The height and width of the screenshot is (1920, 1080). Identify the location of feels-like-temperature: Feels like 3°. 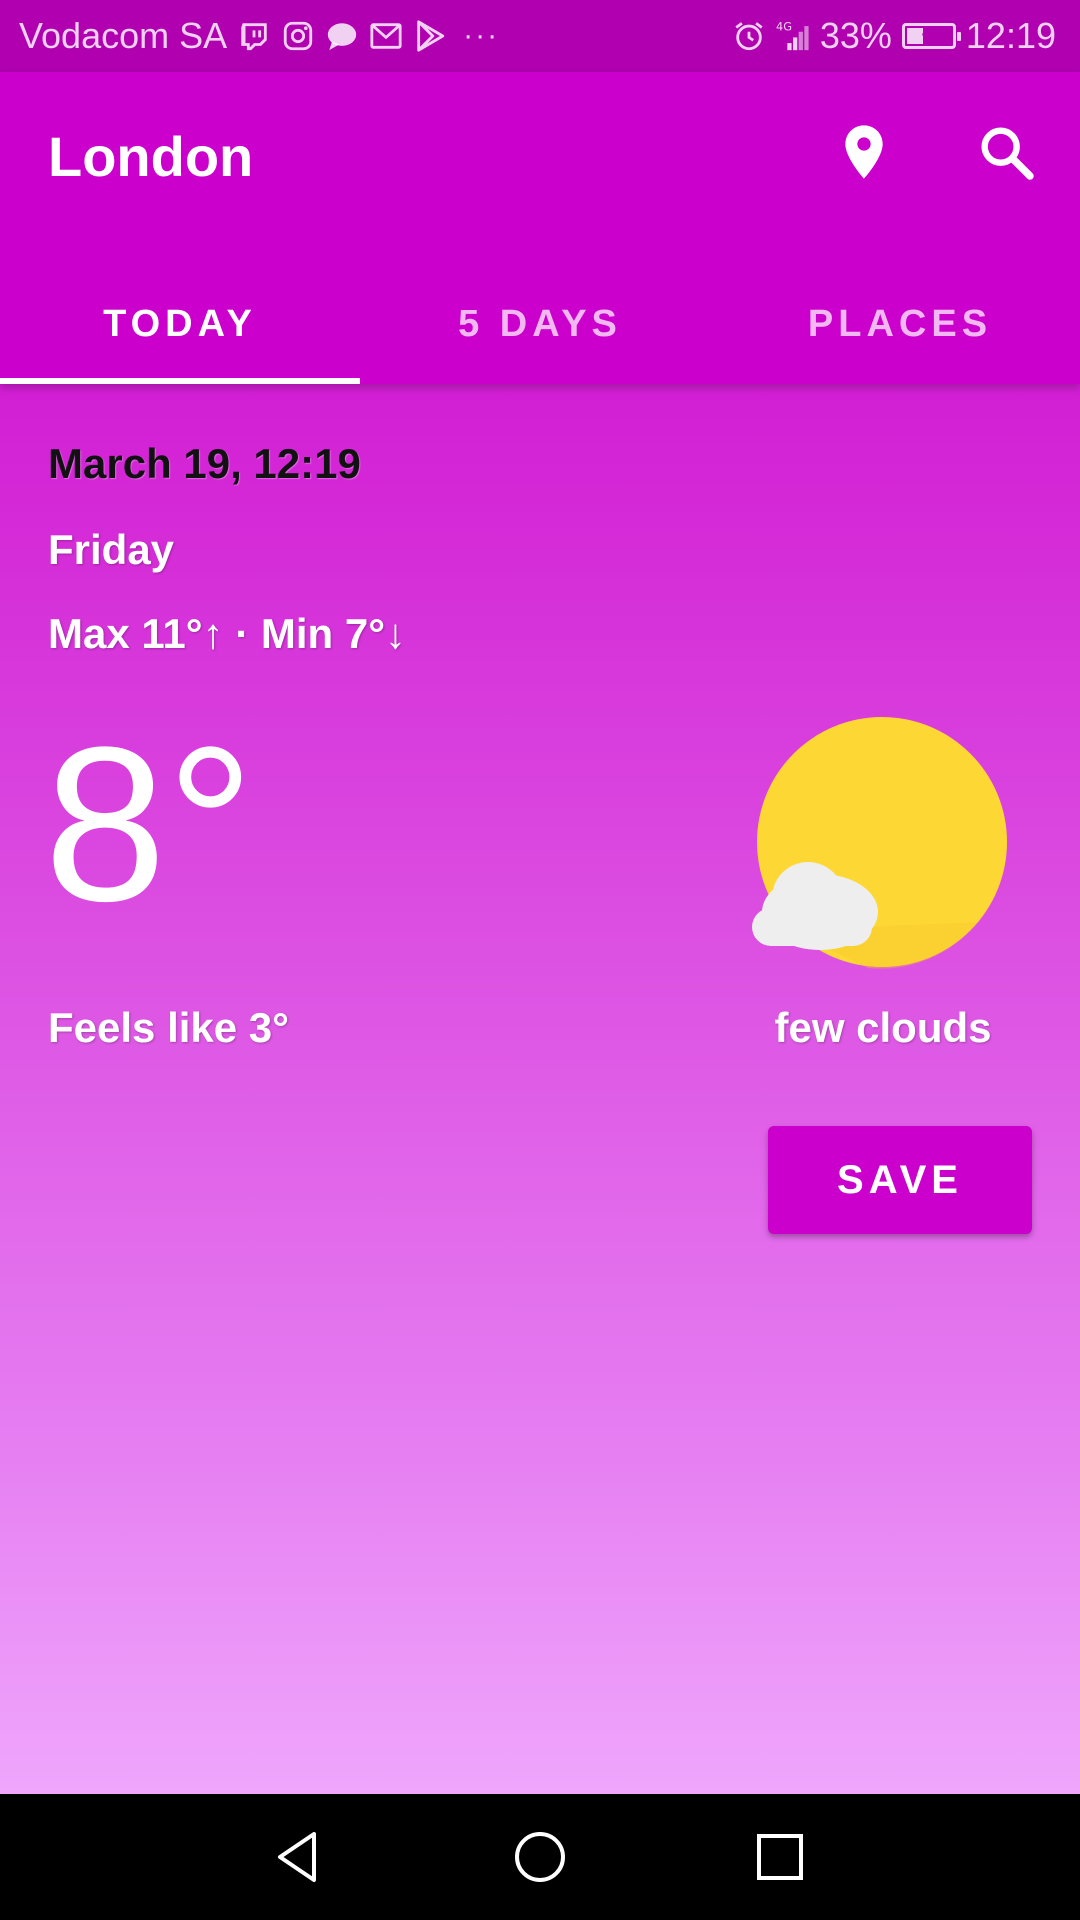
(168, 1027).